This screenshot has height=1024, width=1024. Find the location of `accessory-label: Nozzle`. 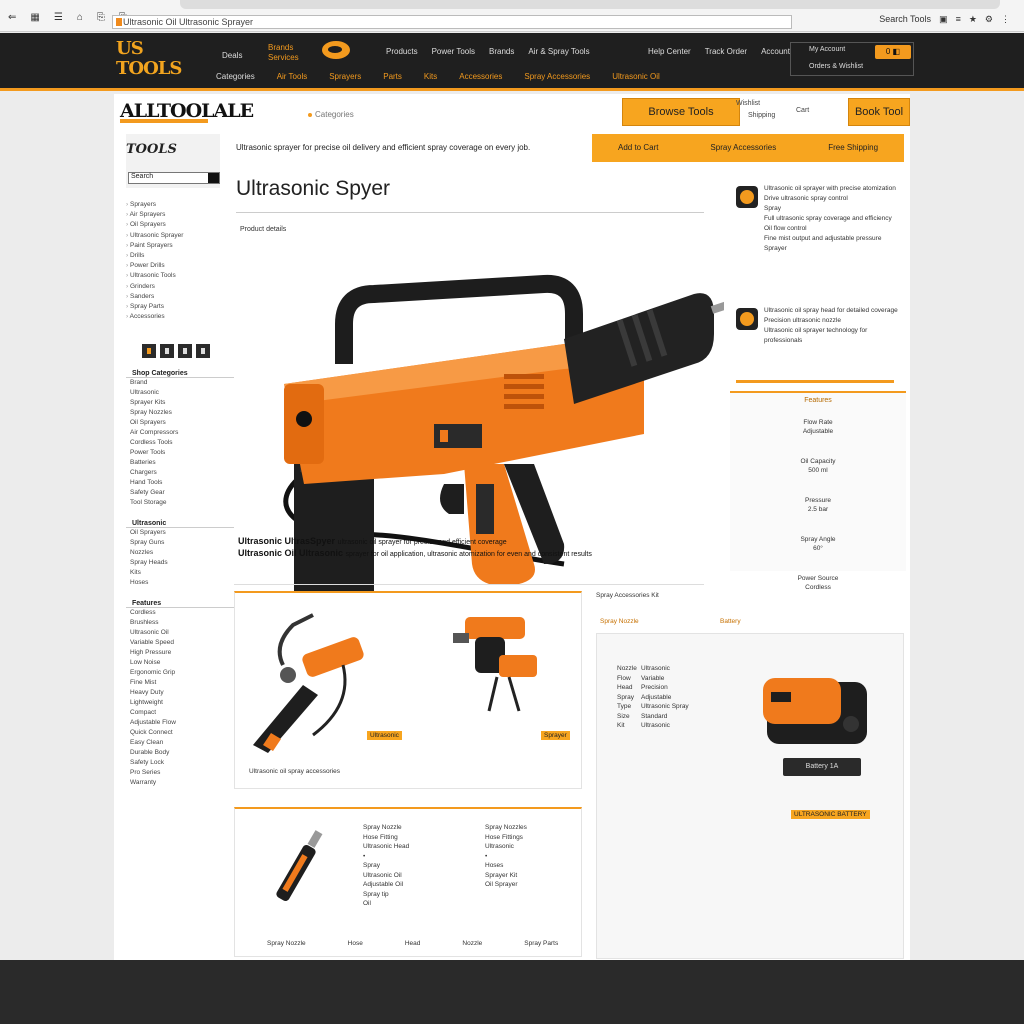

accessory-label: Nozzle is located at coordinates (472, 944).